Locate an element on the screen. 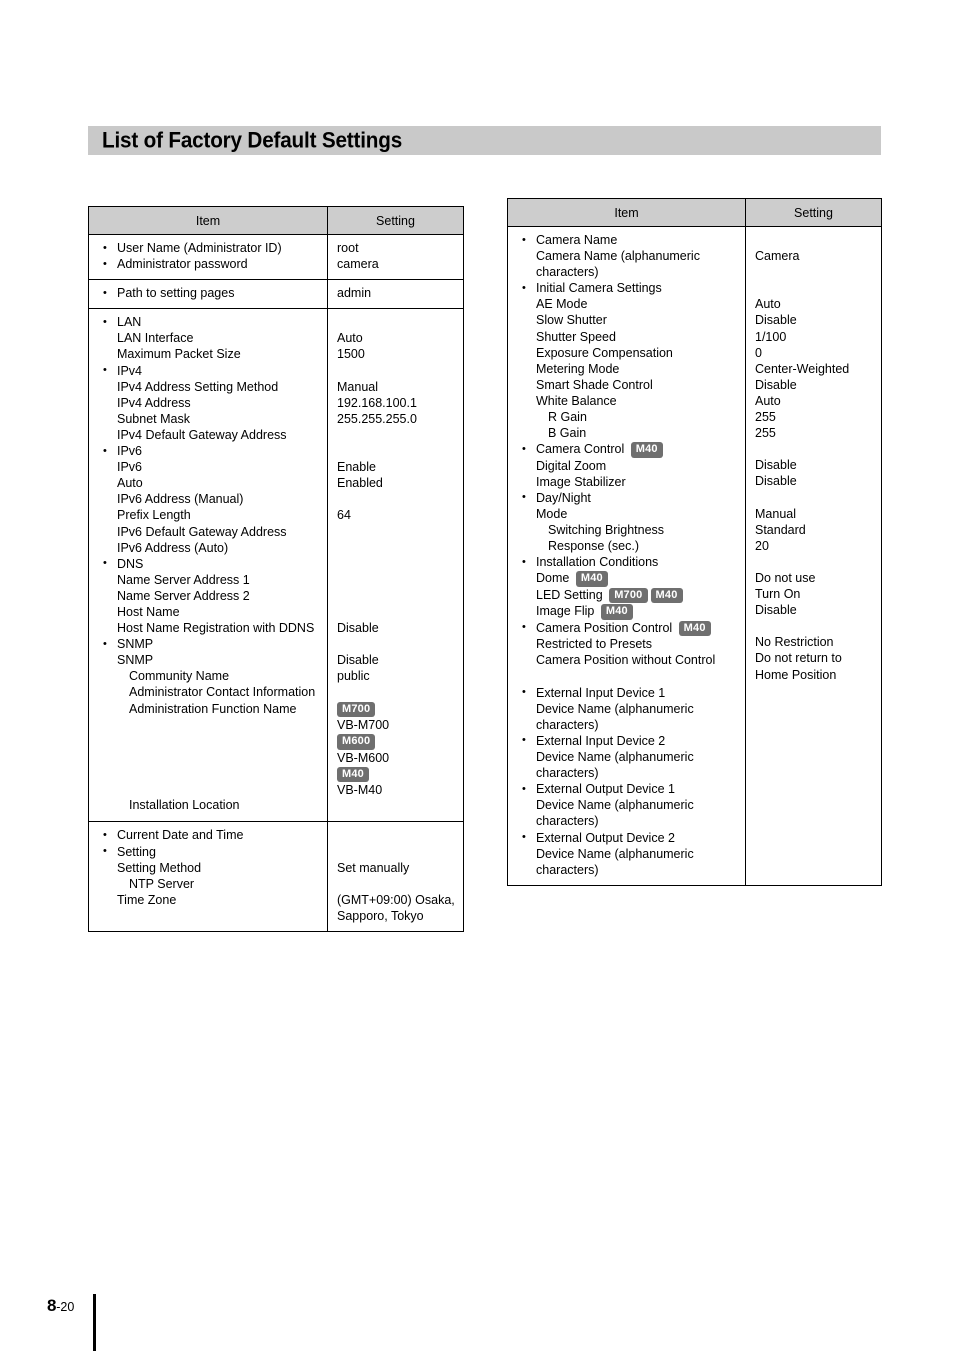 Image resolution: width=954 pixels, height=1351 pixels. setting-value: Camera is located at coordinates (777, 256).